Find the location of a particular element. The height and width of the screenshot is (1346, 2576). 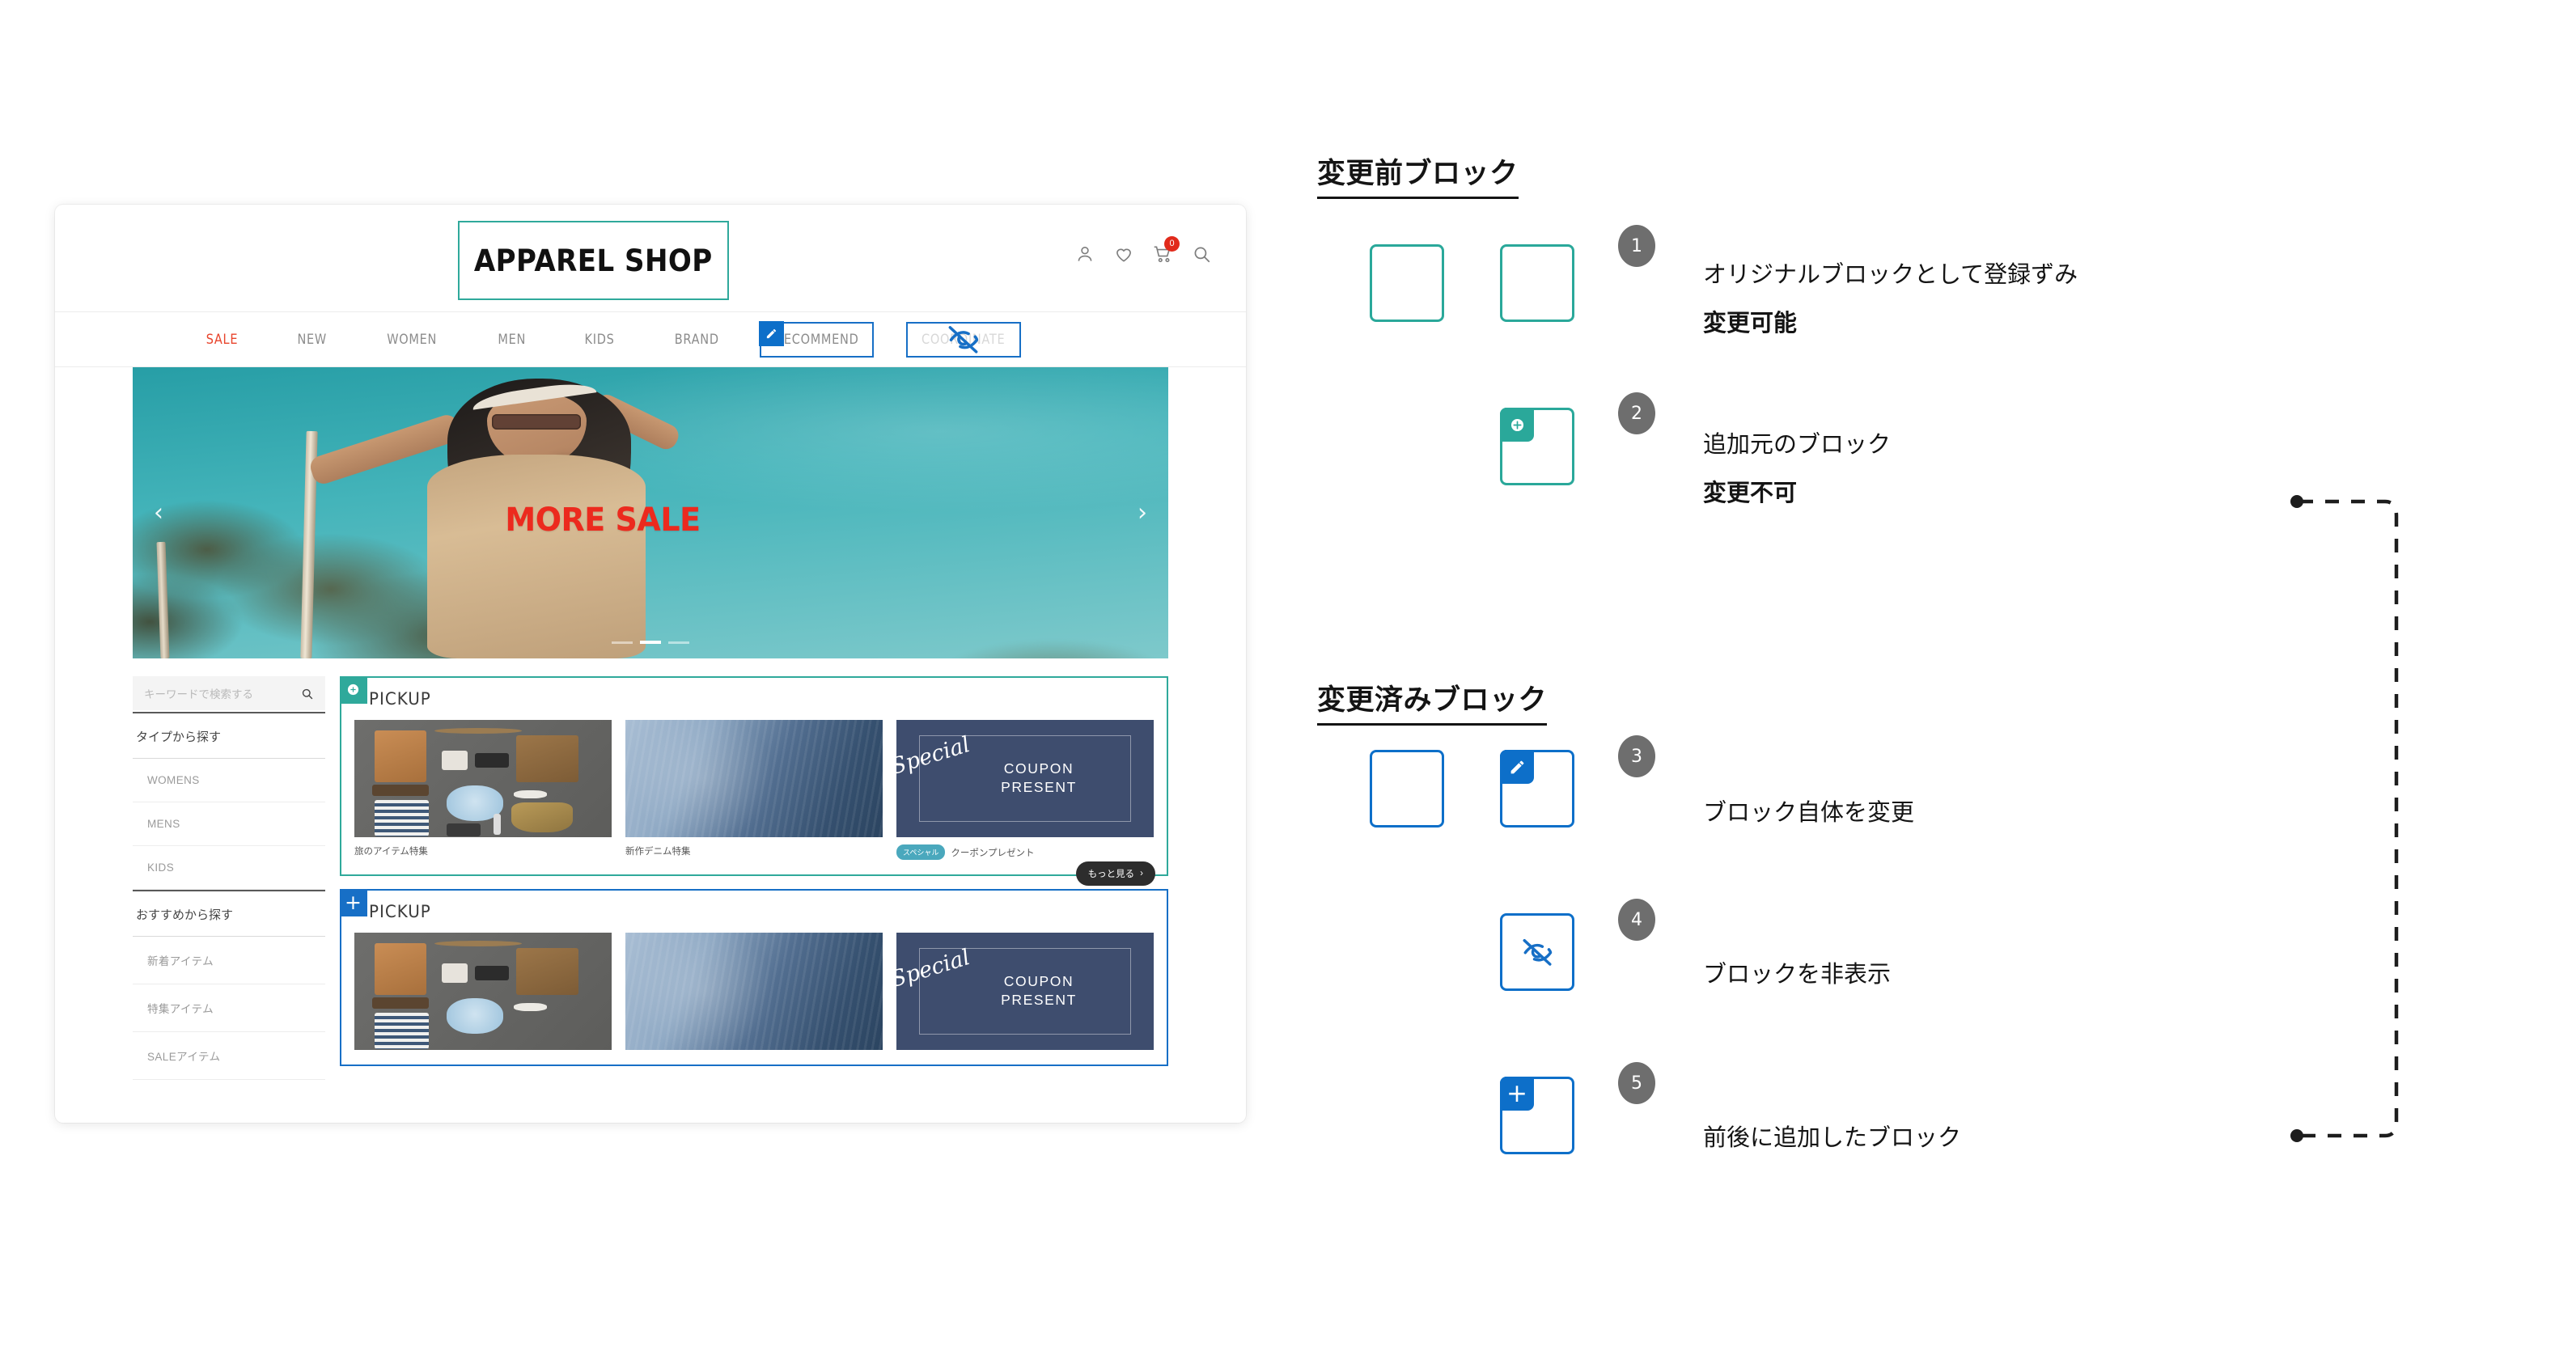

annotation-5-line-1: 前後に追加したブロック is located at coordinates (1832, 1137).